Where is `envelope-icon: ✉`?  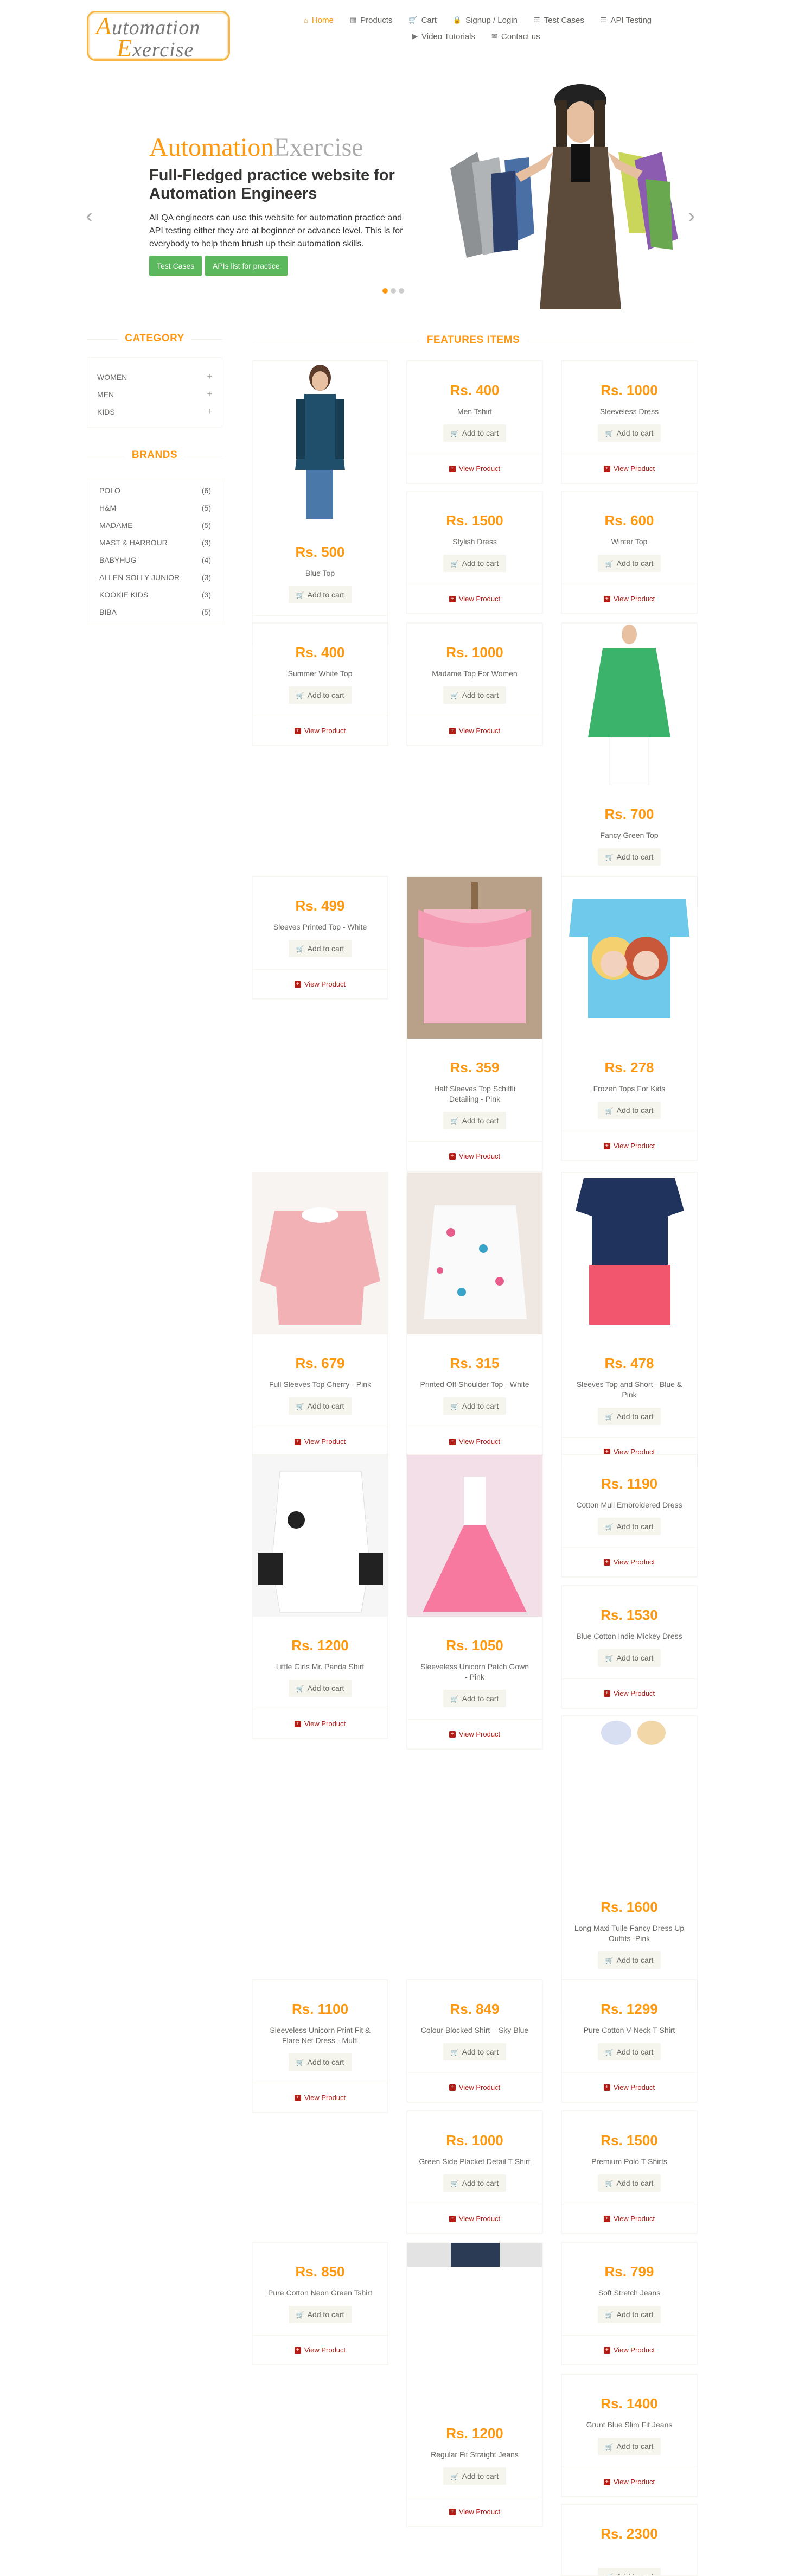 envelope-icon: ✉ is located at coordinates (494, 36).